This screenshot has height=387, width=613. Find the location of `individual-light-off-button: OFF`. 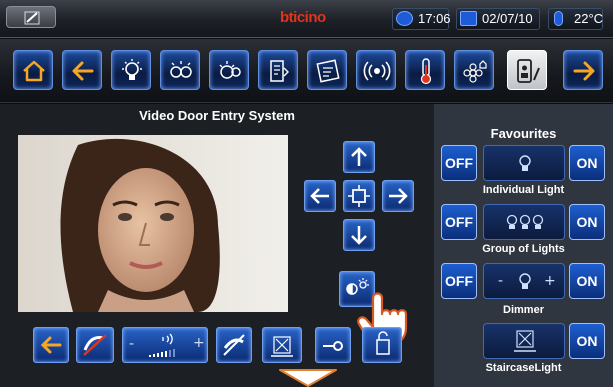

individual-light-off-button: OFF is located at coordinates (459, 163).